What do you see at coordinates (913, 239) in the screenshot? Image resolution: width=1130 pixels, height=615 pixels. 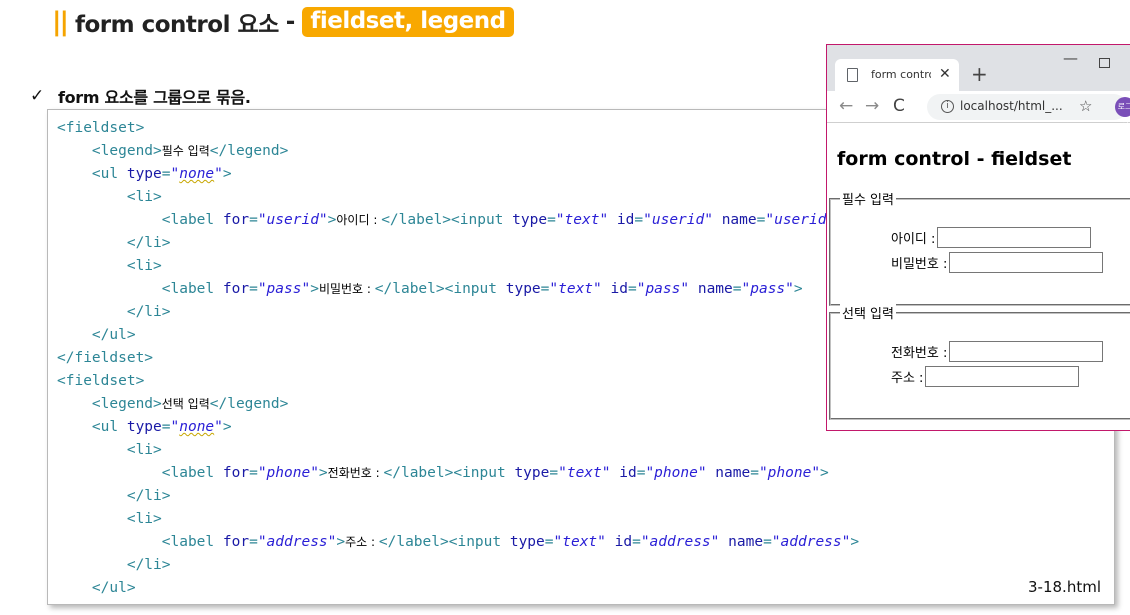 I see `userid-label: 아이디 :` at bounding box center [913, 239].